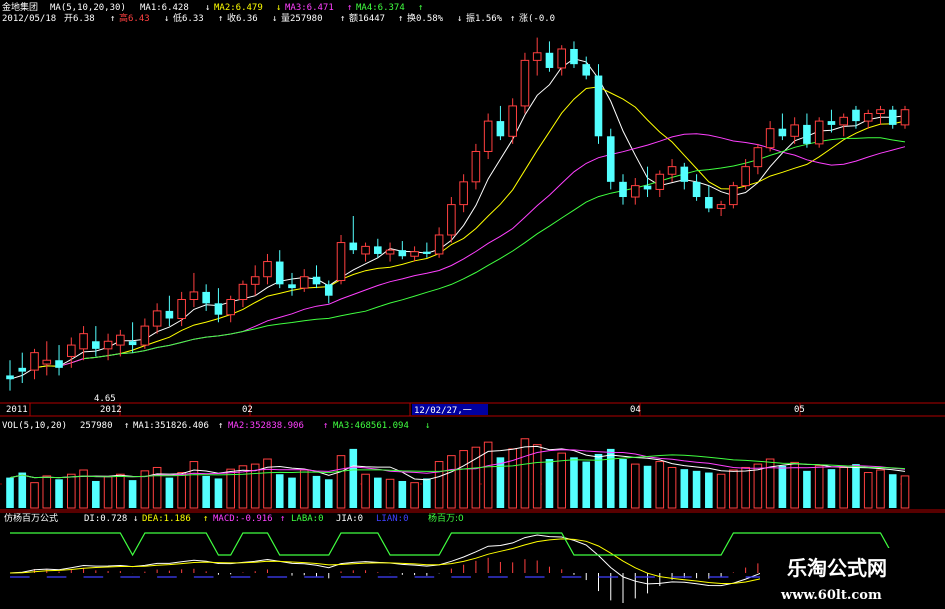 This screenshot has height=609, width=945. I want to click on close-arrow-icon: ↓, so click(274, 19).